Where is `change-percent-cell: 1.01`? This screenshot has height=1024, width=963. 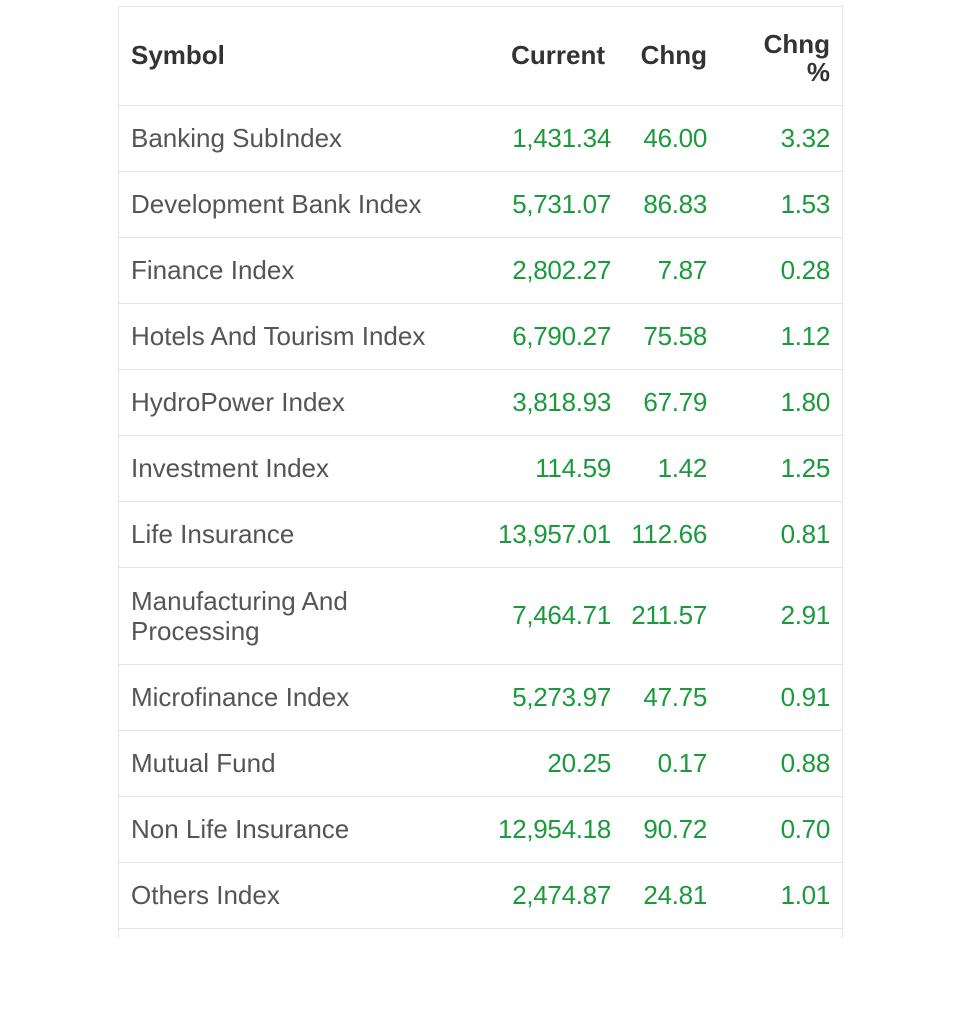 change-percent-cell: 1.01 is located at coordinates (780, 895).